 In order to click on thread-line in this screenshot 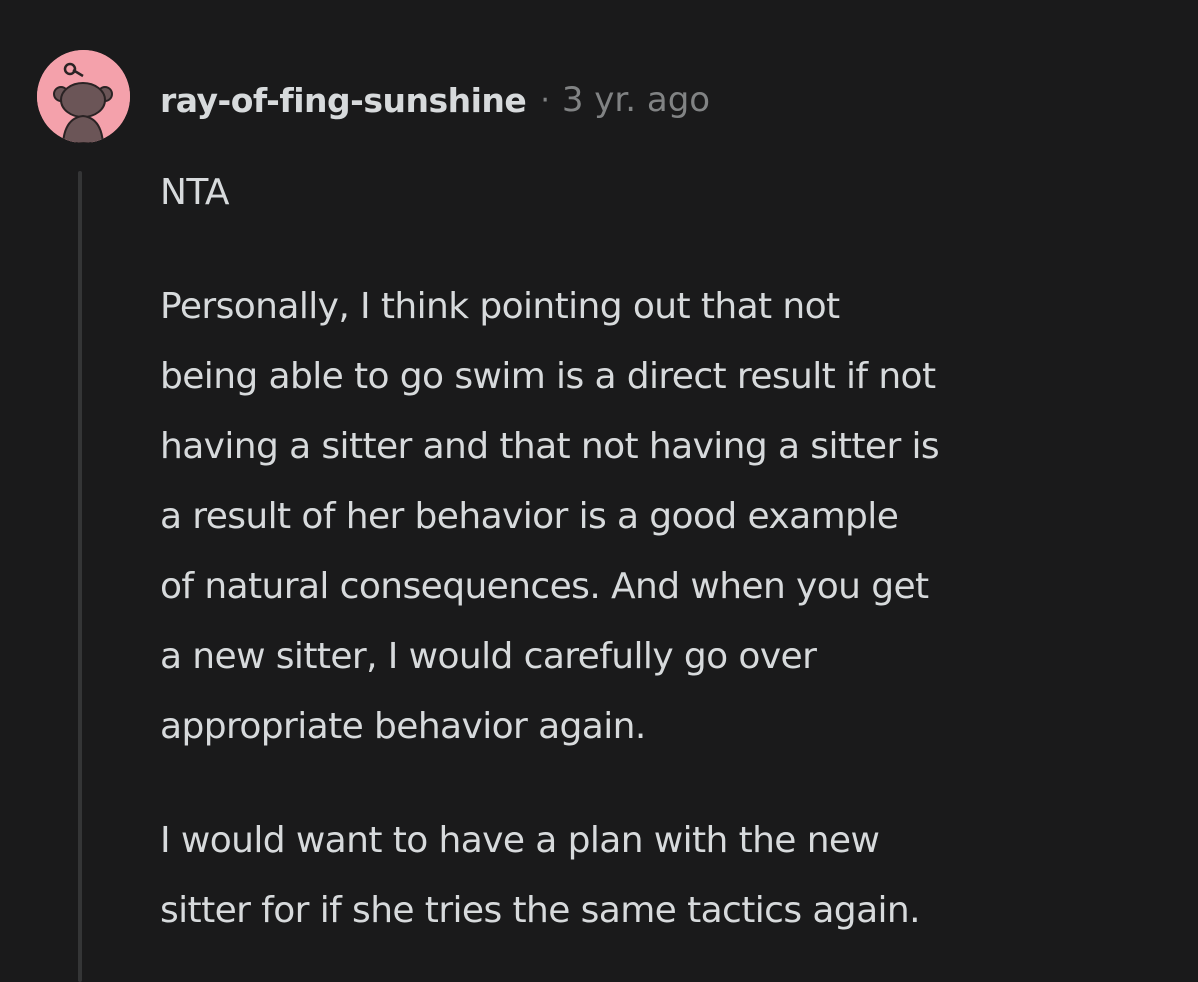, I will do `click(80, 576)`.